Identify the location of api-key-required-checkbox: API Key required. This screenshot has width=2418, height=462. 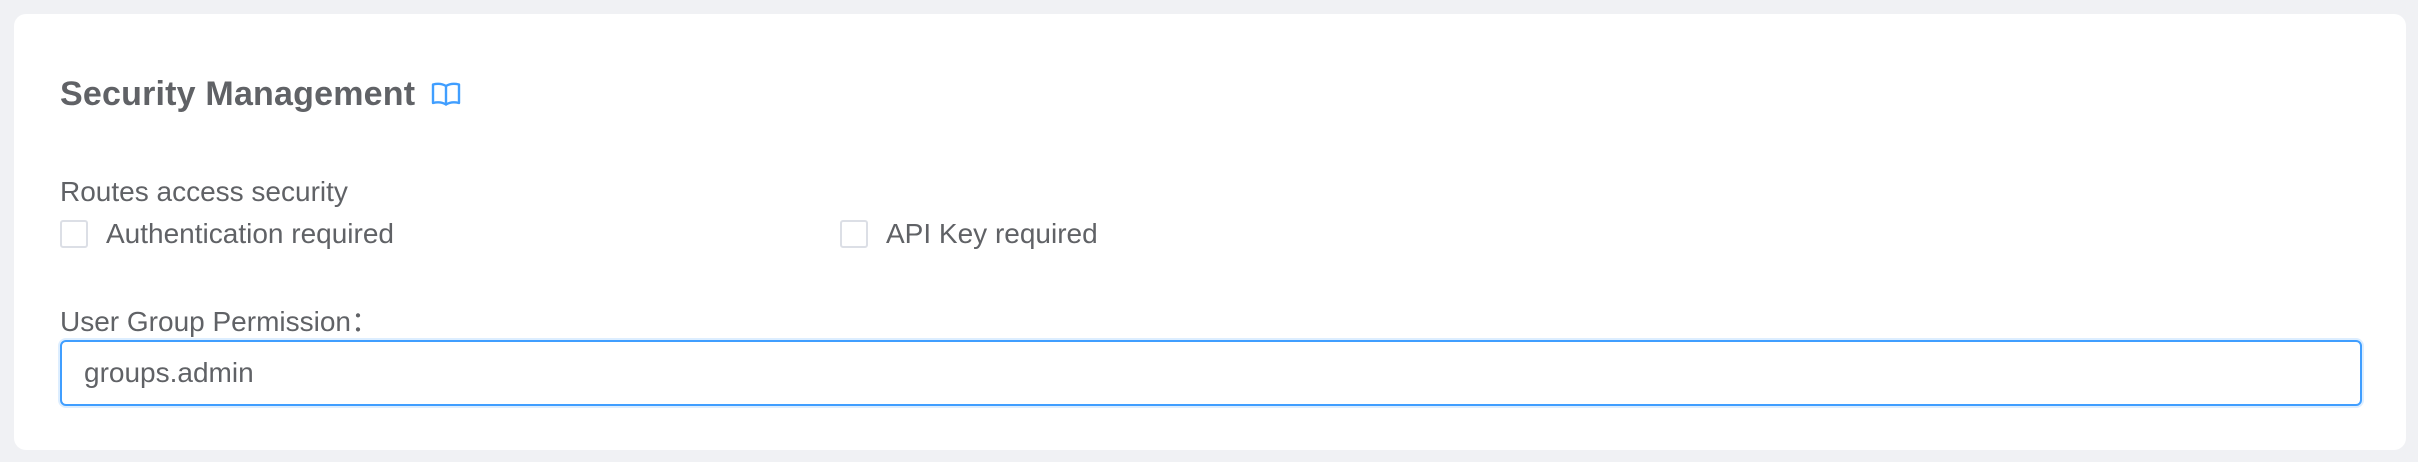
(969, 234).